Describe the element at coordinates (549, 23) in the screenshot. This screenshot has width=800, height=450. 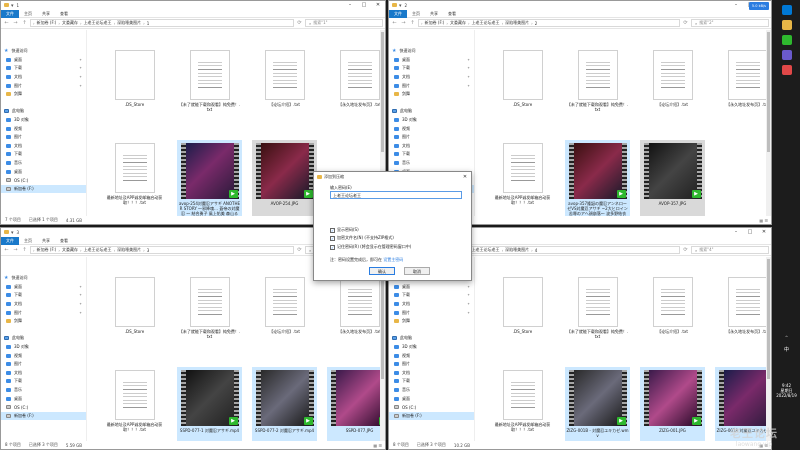
I see `address-bar: › 新加卷 (F:) › 文委藏存 › 上老王论坛老王 › 深陷唾美图片 › 2` at that location.